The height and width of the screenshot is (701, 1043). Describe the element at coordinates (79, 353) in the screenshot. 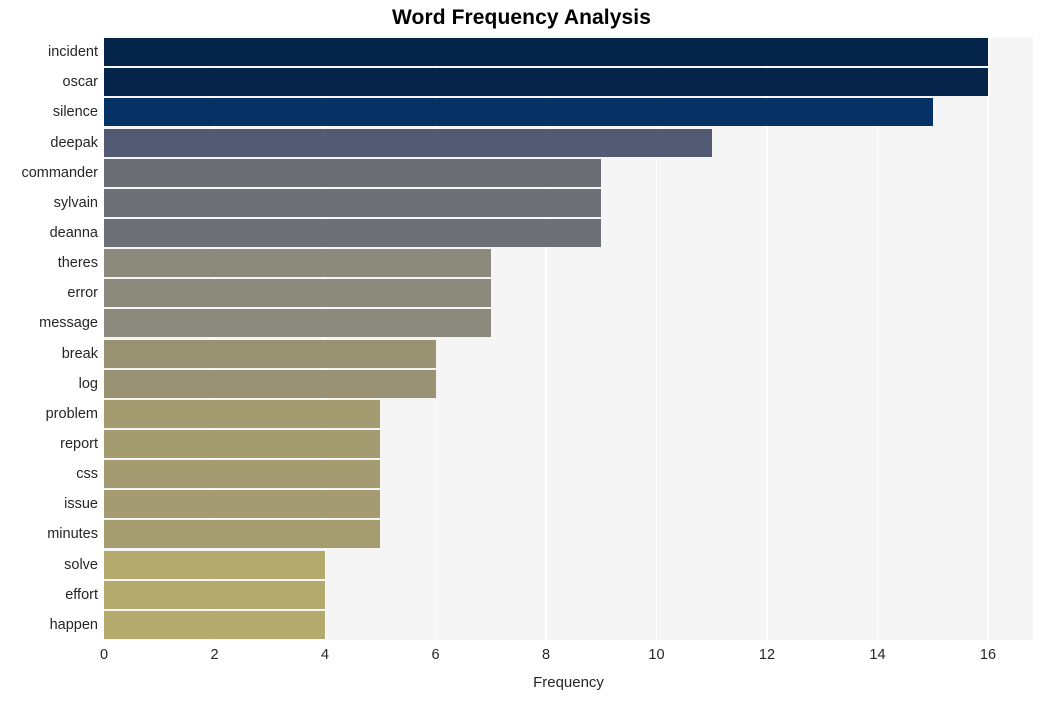

I see `y-tick-label-break: break` at that location.